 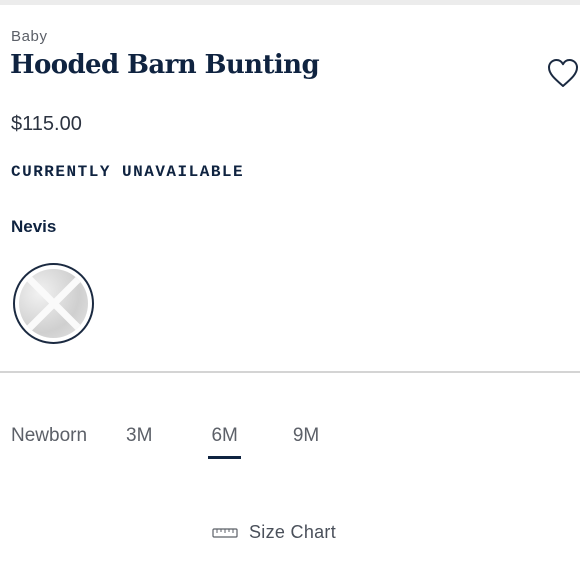 I want to click on section-divider, so click(x=290, y=372).